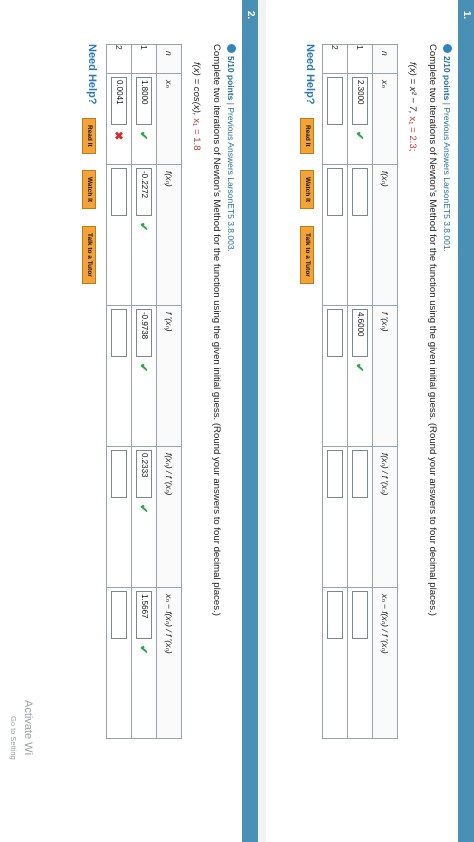  I want to click on question-1-header: 1., so click(466, 421).